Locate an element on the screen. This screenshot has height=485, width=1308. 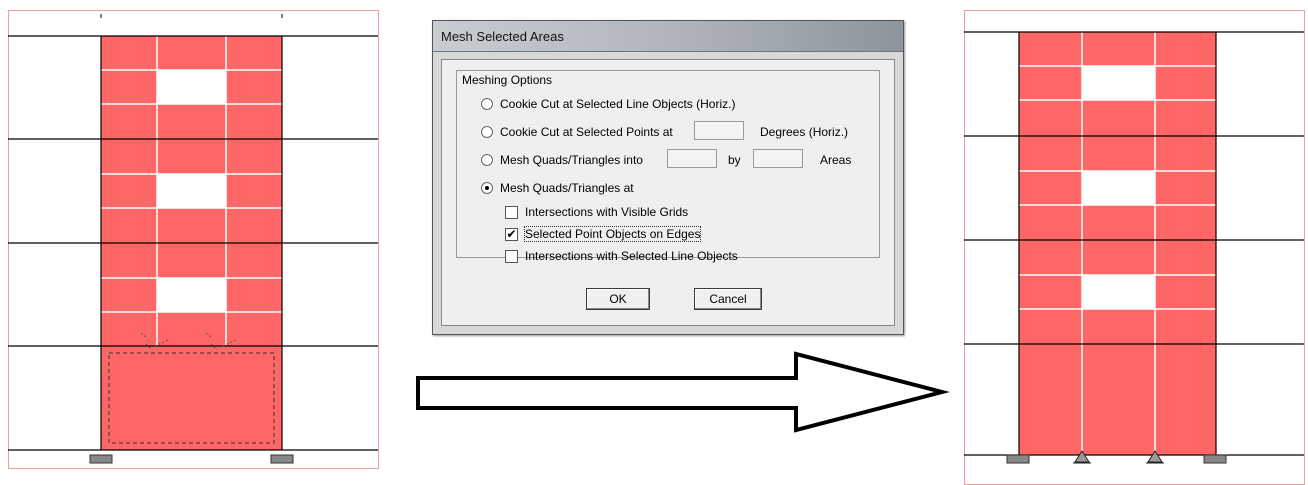
checkbox-point-objects: ✔ is located at coordinates (511, 234).